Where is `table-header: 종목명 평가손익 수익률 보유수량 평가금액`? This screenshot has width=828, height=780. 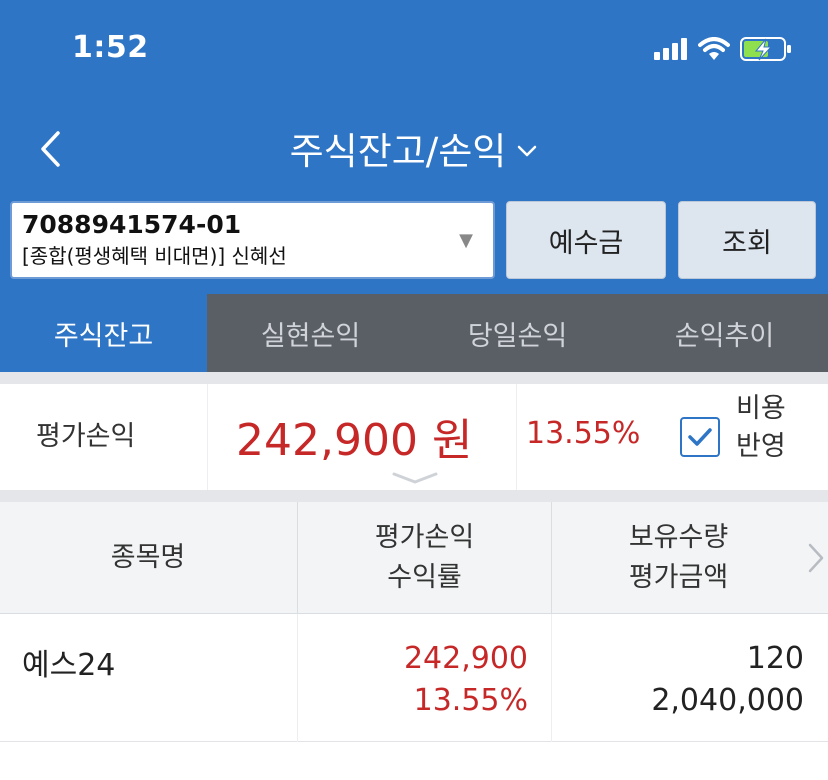 table-header: 종목명 평가손익 수익률 보유수량 평가금액 is located at coordinates (414, 558).